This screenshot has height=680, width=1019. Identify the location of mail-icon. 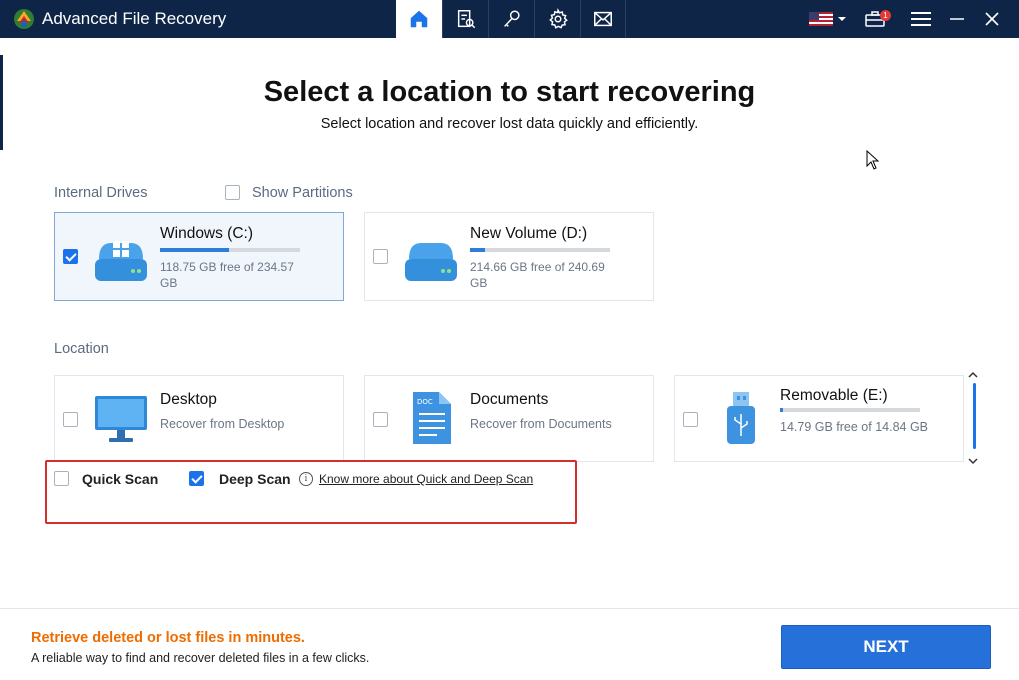
(603, 19).